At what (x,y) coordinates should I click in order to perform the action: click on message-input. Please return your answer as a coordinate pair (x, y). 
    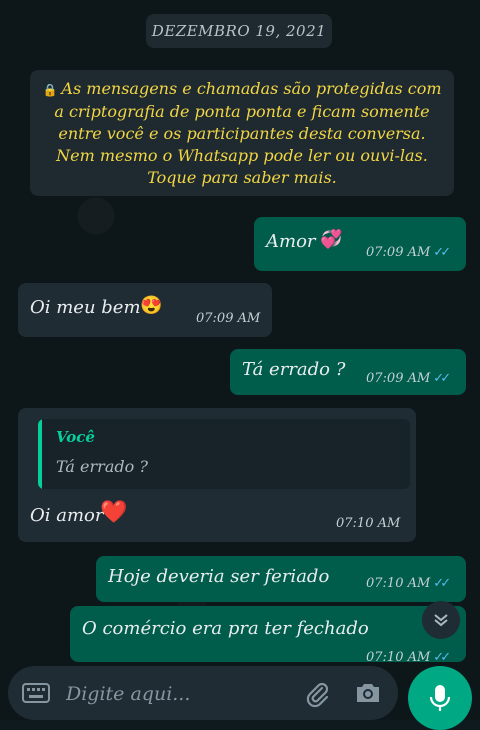
    Looking at the image, I should click on (181, 694).